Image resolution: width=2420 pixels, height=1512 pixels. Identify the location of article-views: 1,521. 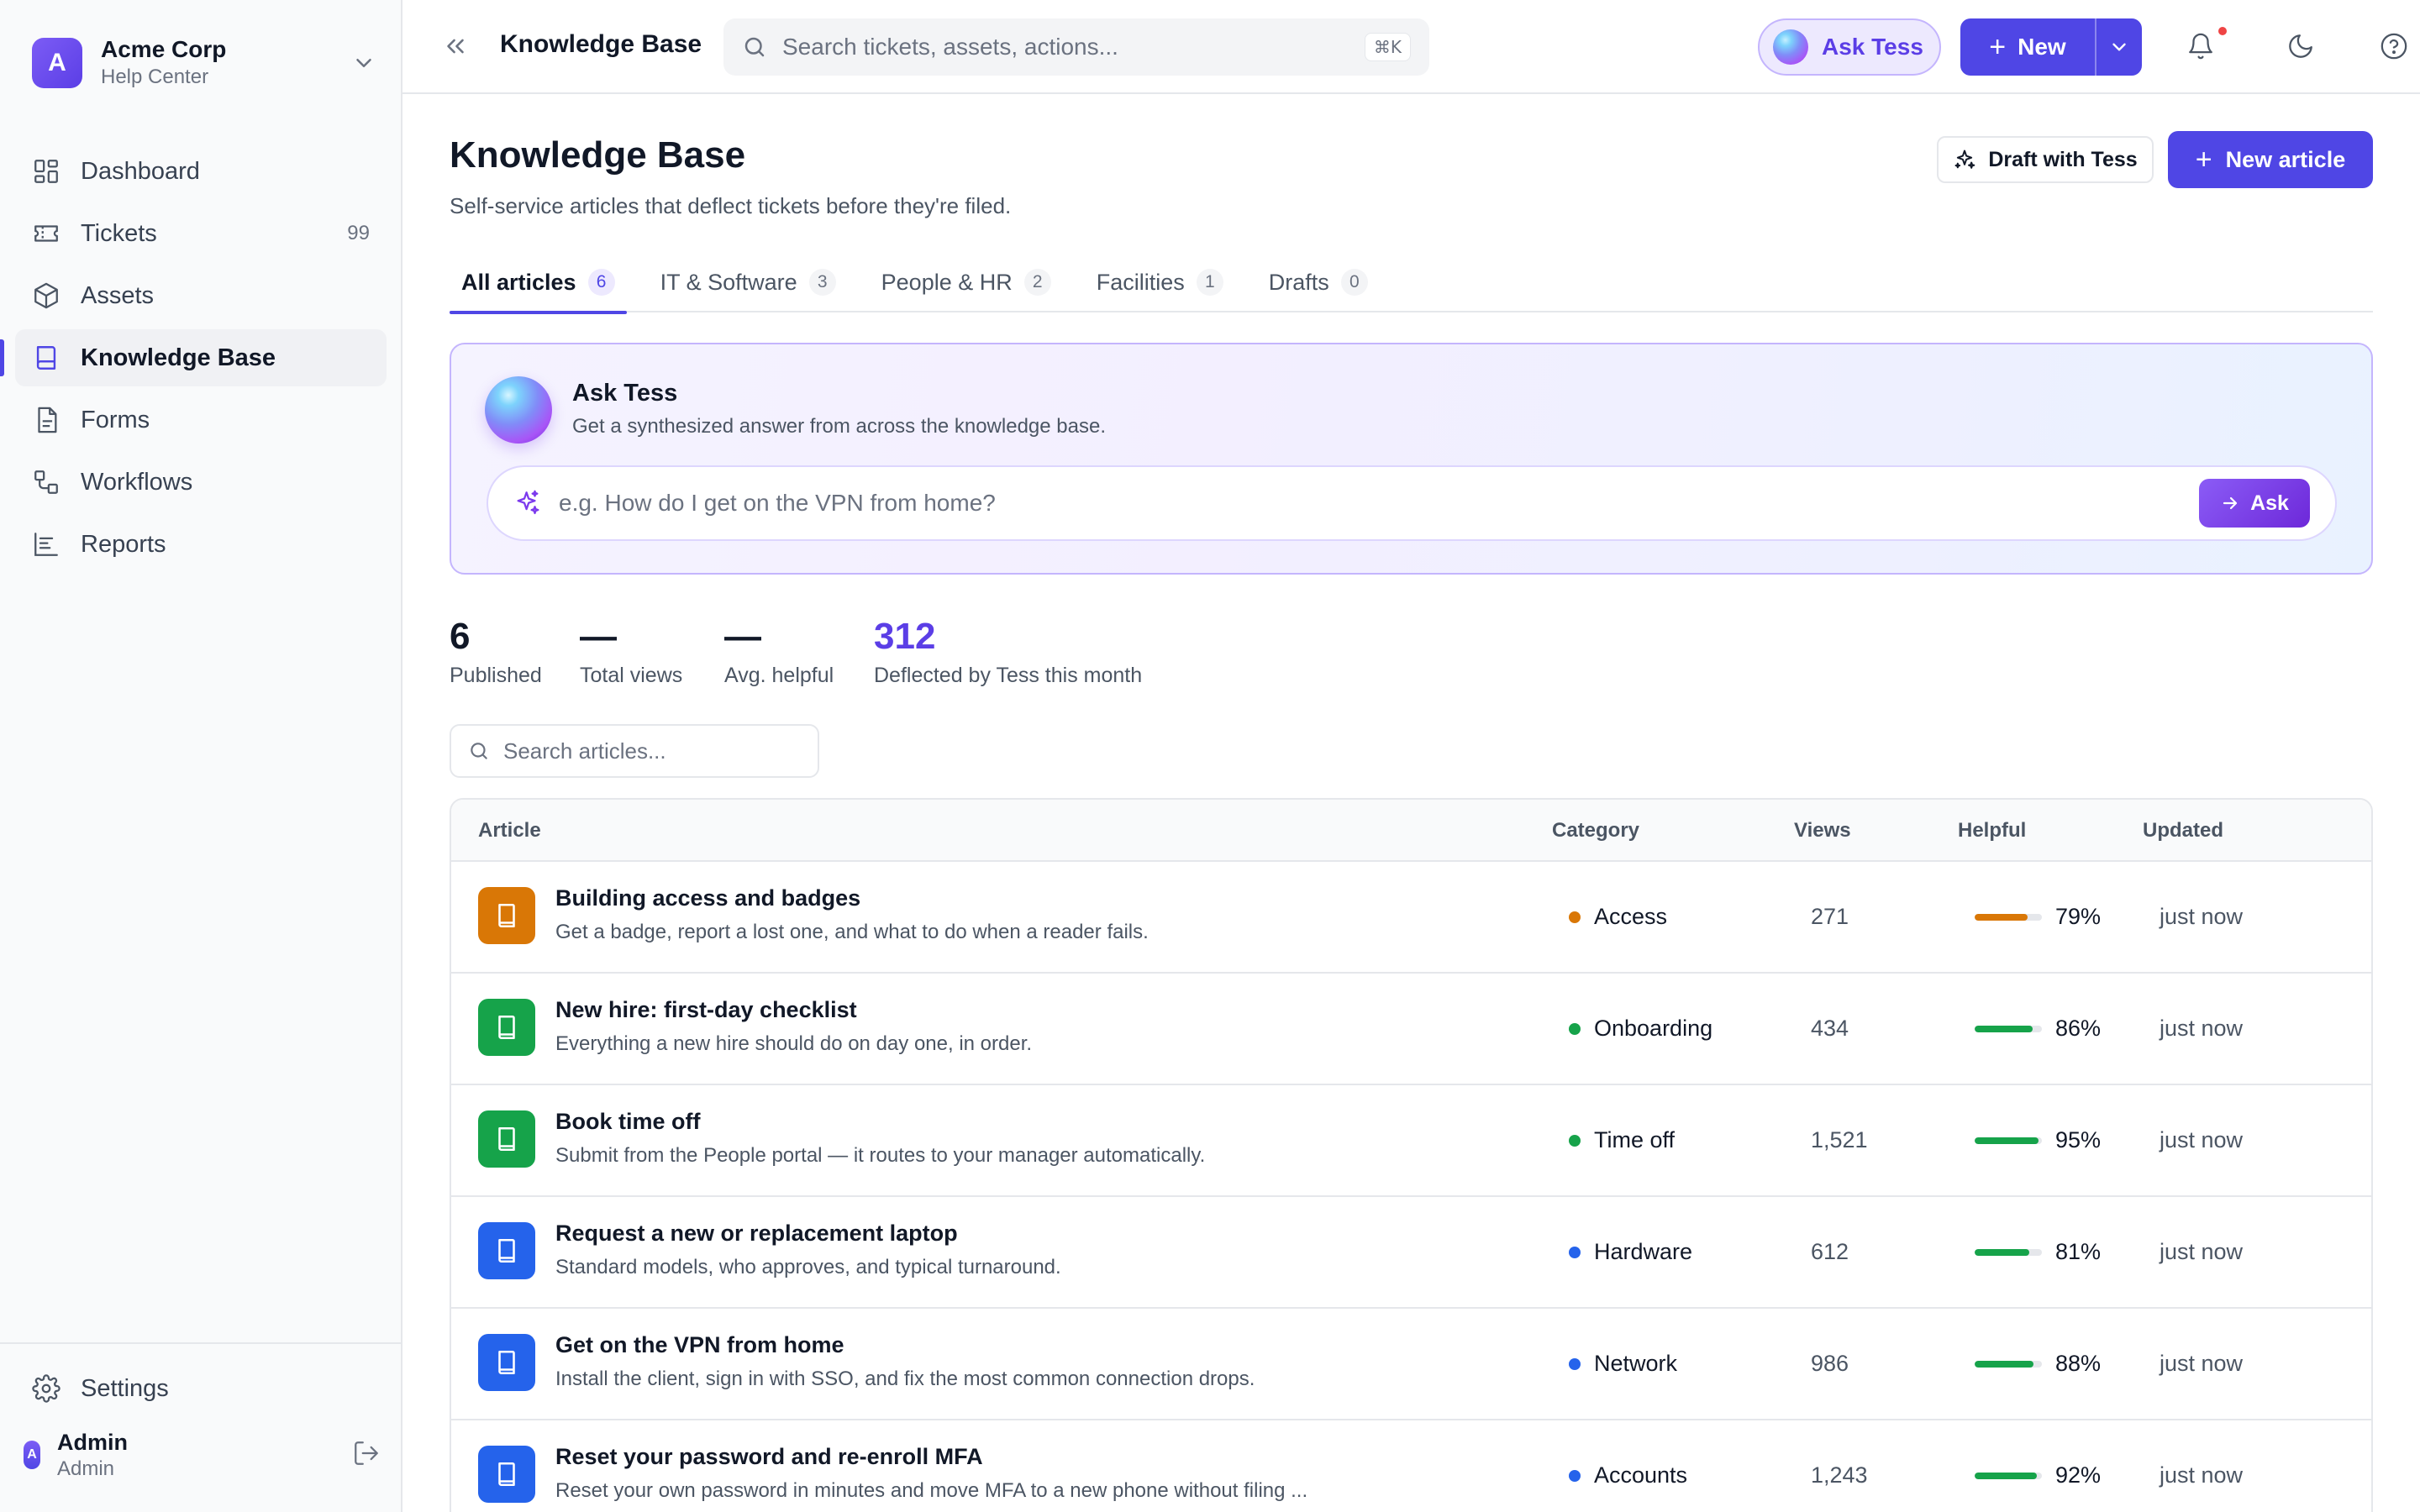
(1840, 1139).